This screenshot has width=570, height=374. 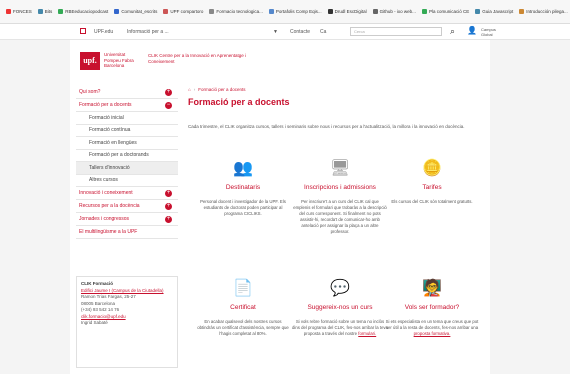 What do you see at coordinates (275, 32) in the screenshot?
I see `chevron-down-icon: ▼` at bounding box center [275, 32].